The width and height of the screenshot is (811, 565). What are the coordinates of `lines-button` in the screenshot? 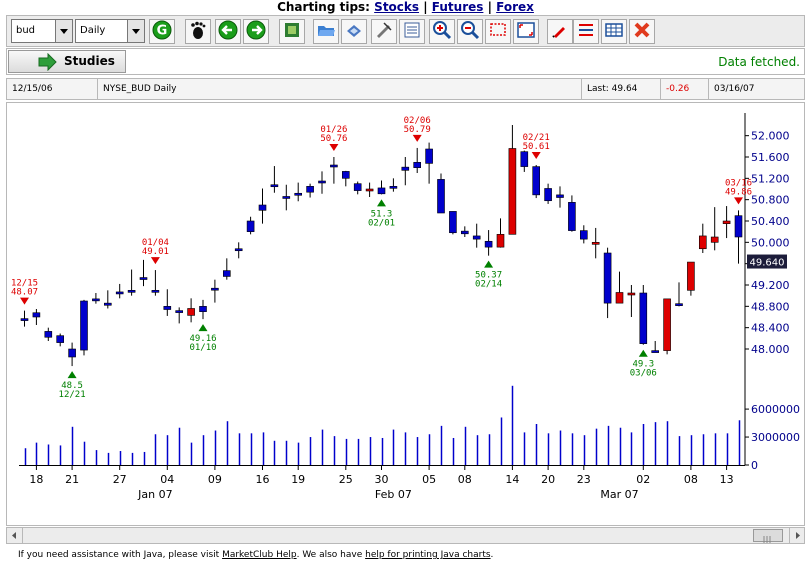 It's located at (586, 31).